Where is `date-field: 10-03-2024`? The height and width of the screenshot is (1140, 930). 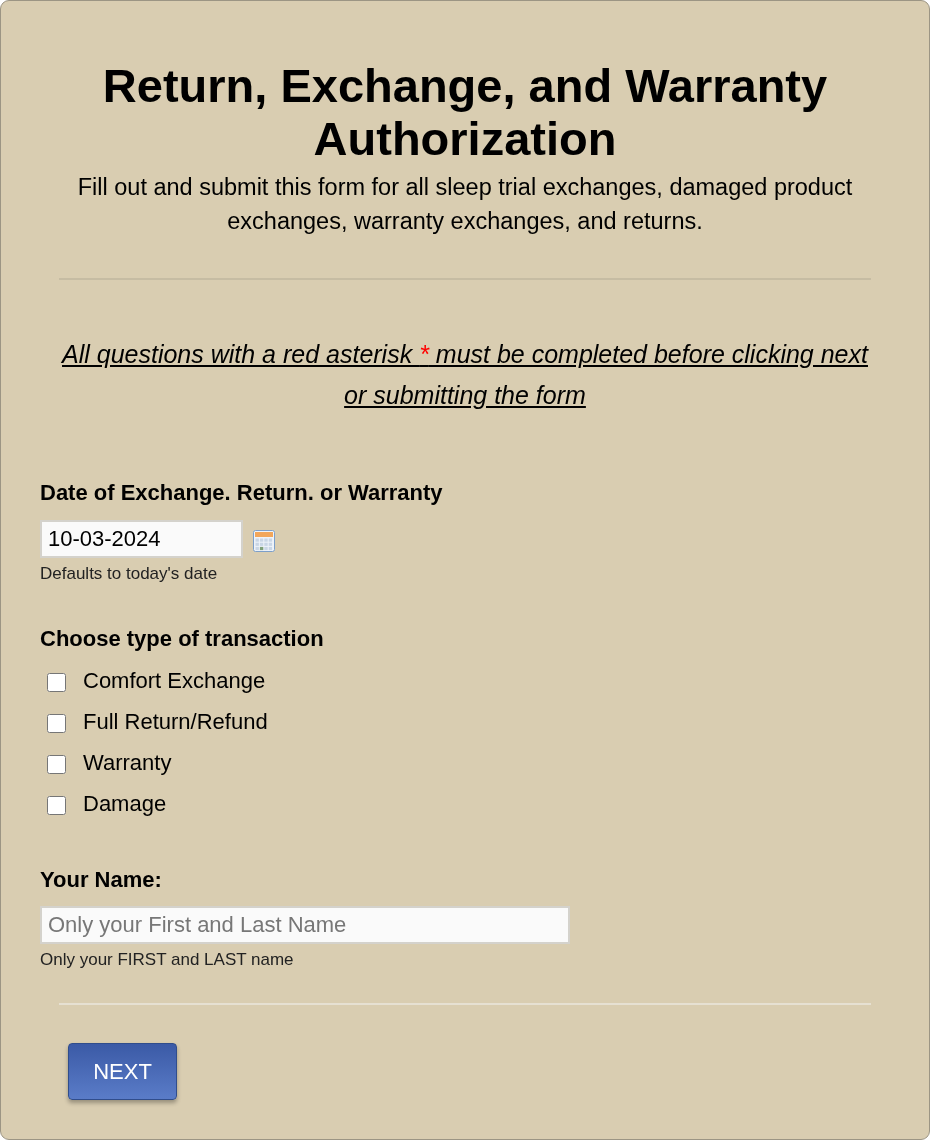 date-field: 10-03-2024 is located at coordinates (141, 539).